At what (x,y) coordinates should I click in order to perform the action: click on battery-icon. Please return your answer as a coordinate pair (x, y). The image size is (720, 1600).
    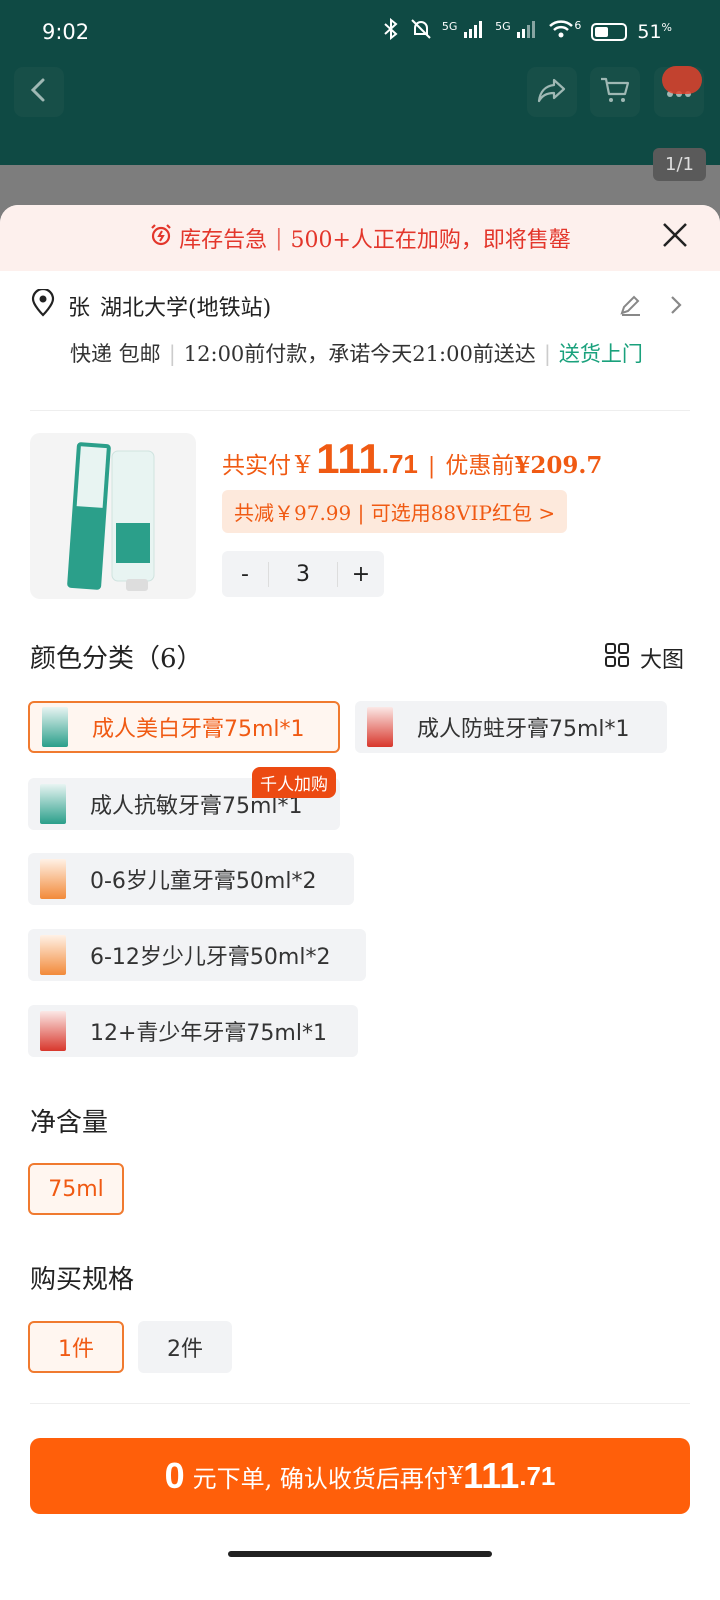
    Looking at the image, I should click on (609, 31).